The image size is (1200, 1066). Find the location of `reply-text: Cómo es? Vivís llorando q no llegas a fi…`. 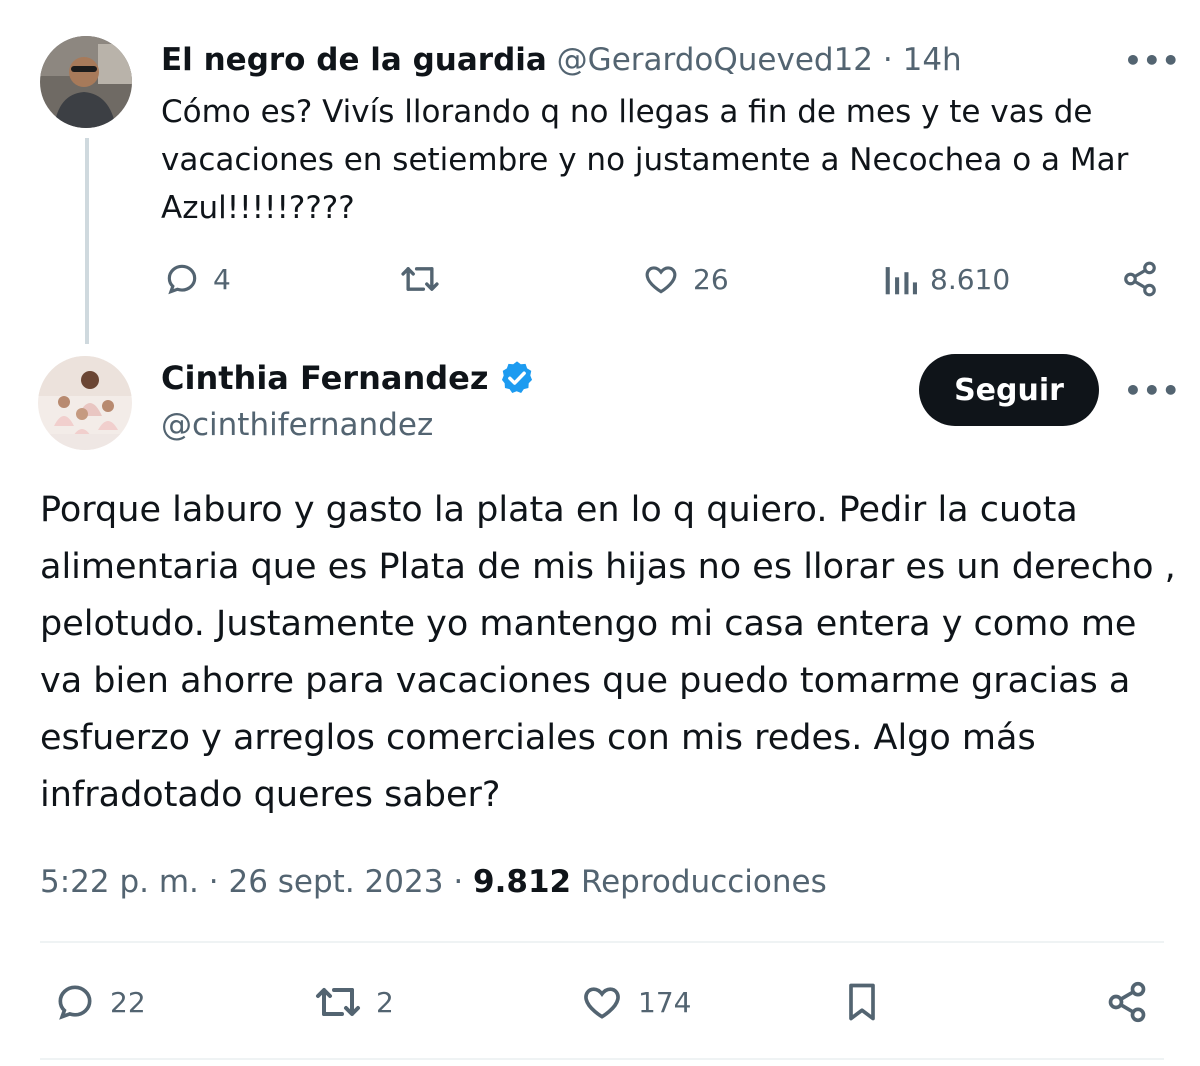

reply-text: Cómo es? Vivís llorando q no llegas a fi… is located at coordinates (645, 160).